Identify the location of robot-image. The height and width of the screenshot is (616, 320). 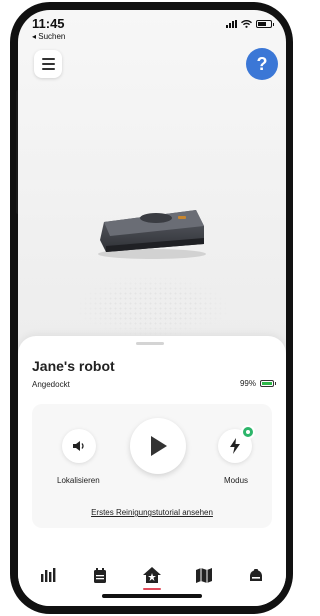
(152, 234).